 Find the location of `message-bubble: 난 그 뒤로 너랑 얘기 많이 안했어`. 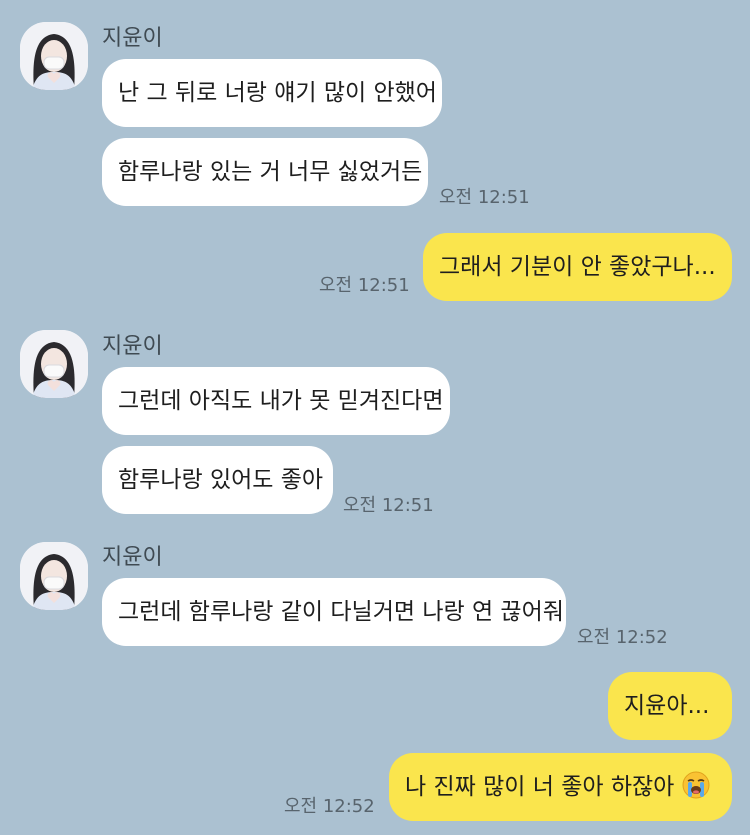

message-bubble: 난 그 뒤로 너랑 얘기 많이 안했어 is located at coordinates (272, 93).